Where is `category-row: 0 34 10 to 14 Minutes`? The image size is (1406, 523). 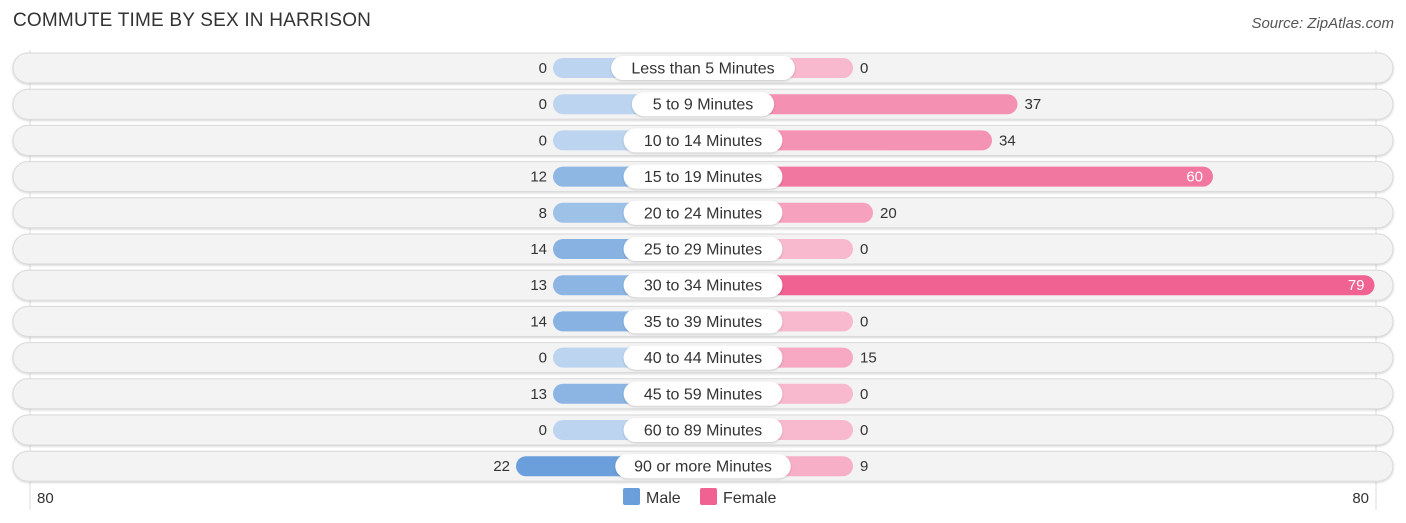
category-row: 0 34 10 to 14 Minutes is located at coordinates (703, 140).